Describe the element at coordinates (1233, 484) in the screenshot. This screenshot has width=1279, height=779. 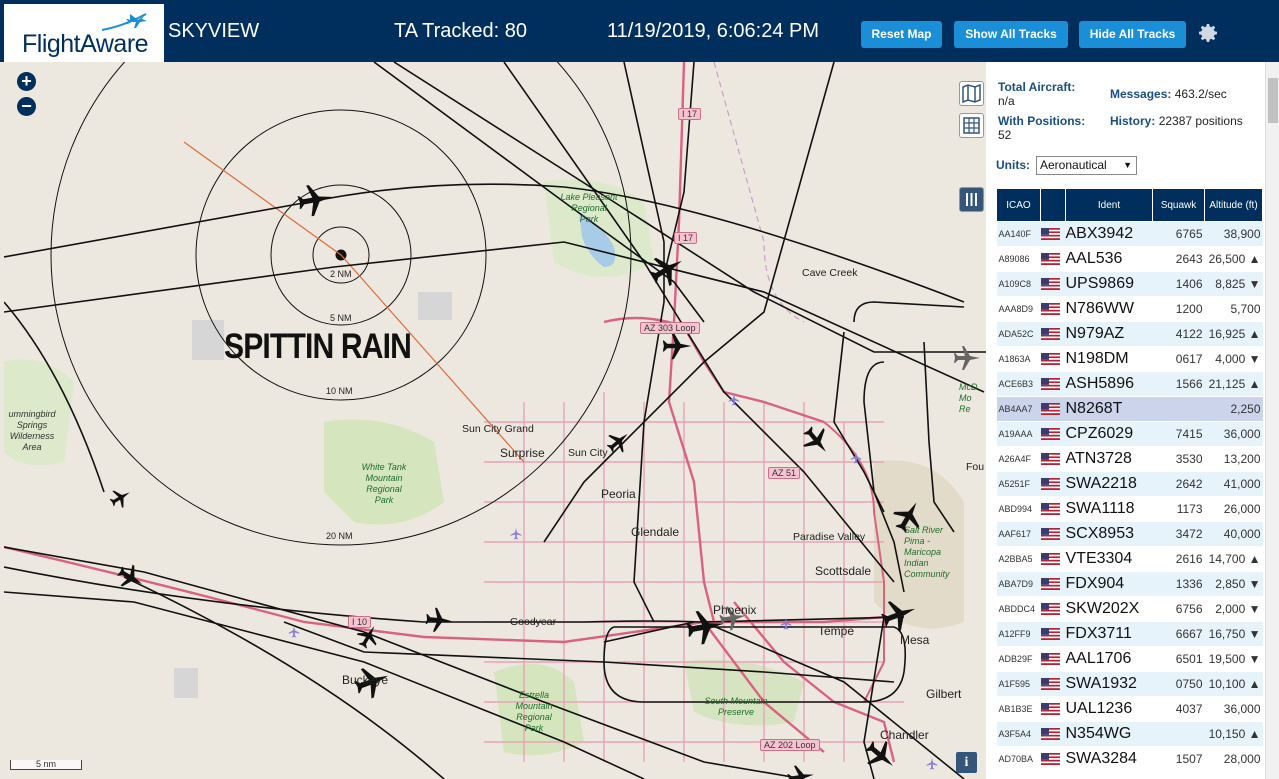
I see `cell-altitude: 41,000` at that location.